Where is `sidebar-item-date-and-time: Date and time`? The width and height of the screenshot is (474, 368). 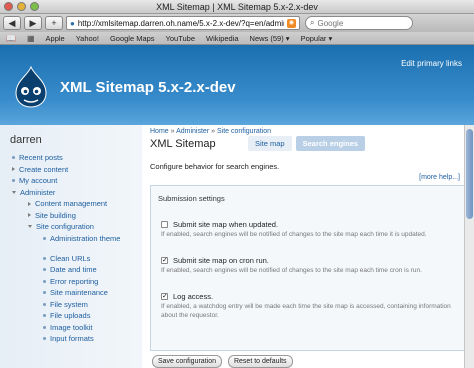
sidebar-item-date-and-time: Date and time is located at coordinates (71, 270).